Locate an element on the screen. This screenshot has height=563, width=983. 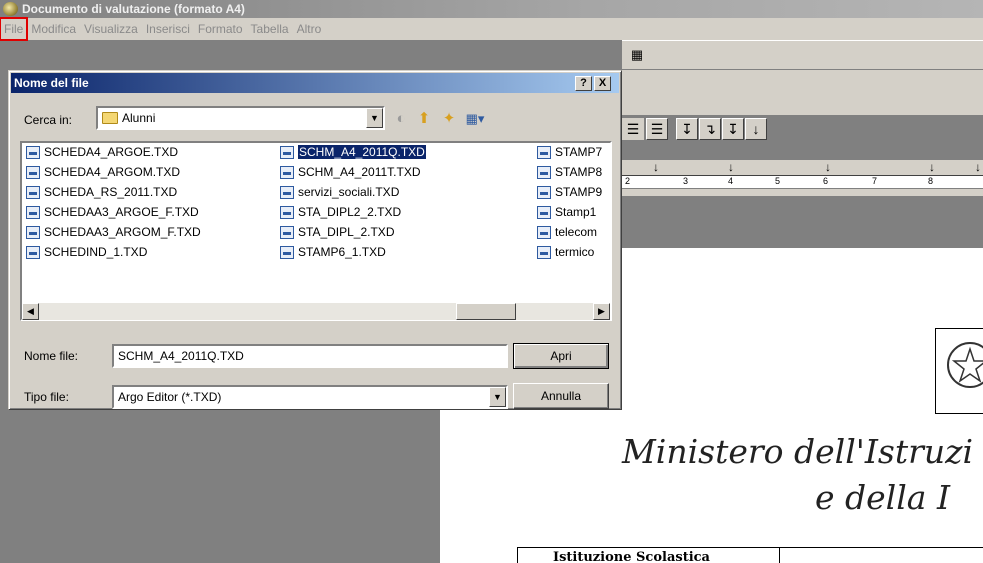
table-icon: ▦ is located at coordinates (637, 55).